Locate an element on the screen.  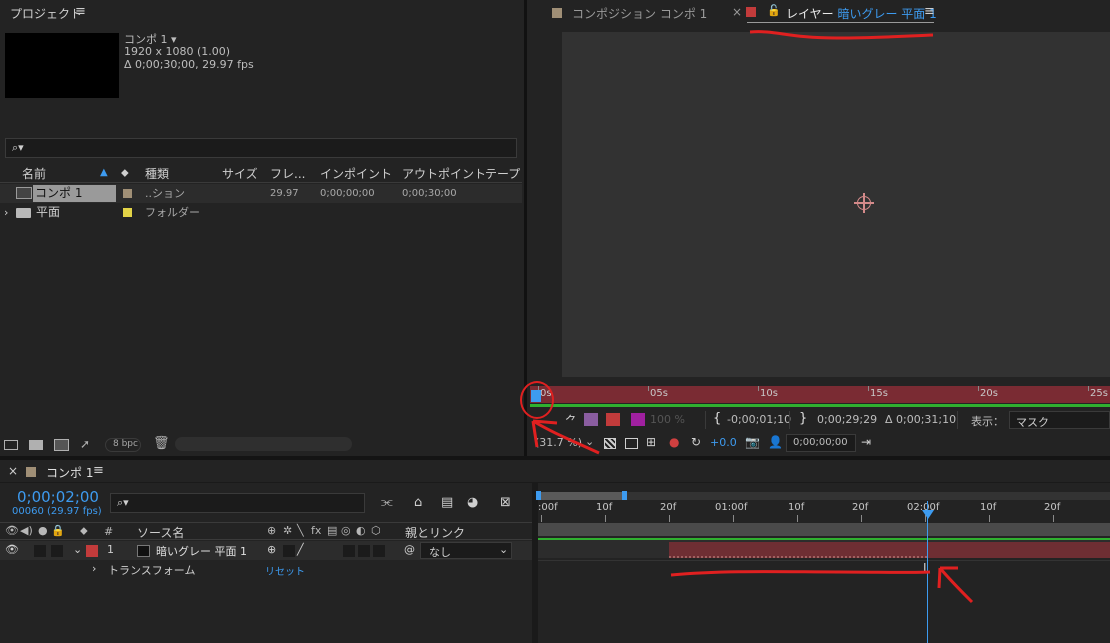
time-navigator-handle is located at coordinates (581, 496).